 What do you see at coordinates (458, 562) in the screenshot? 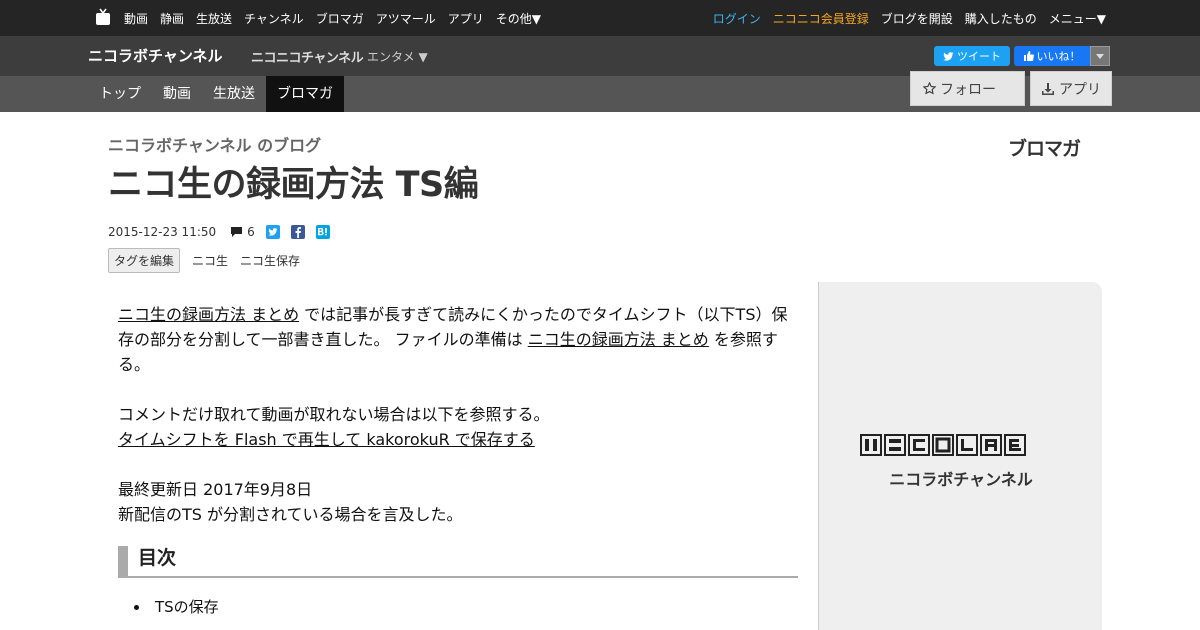
I see `toc-heading: 目次` at bounding box center [458, 562].